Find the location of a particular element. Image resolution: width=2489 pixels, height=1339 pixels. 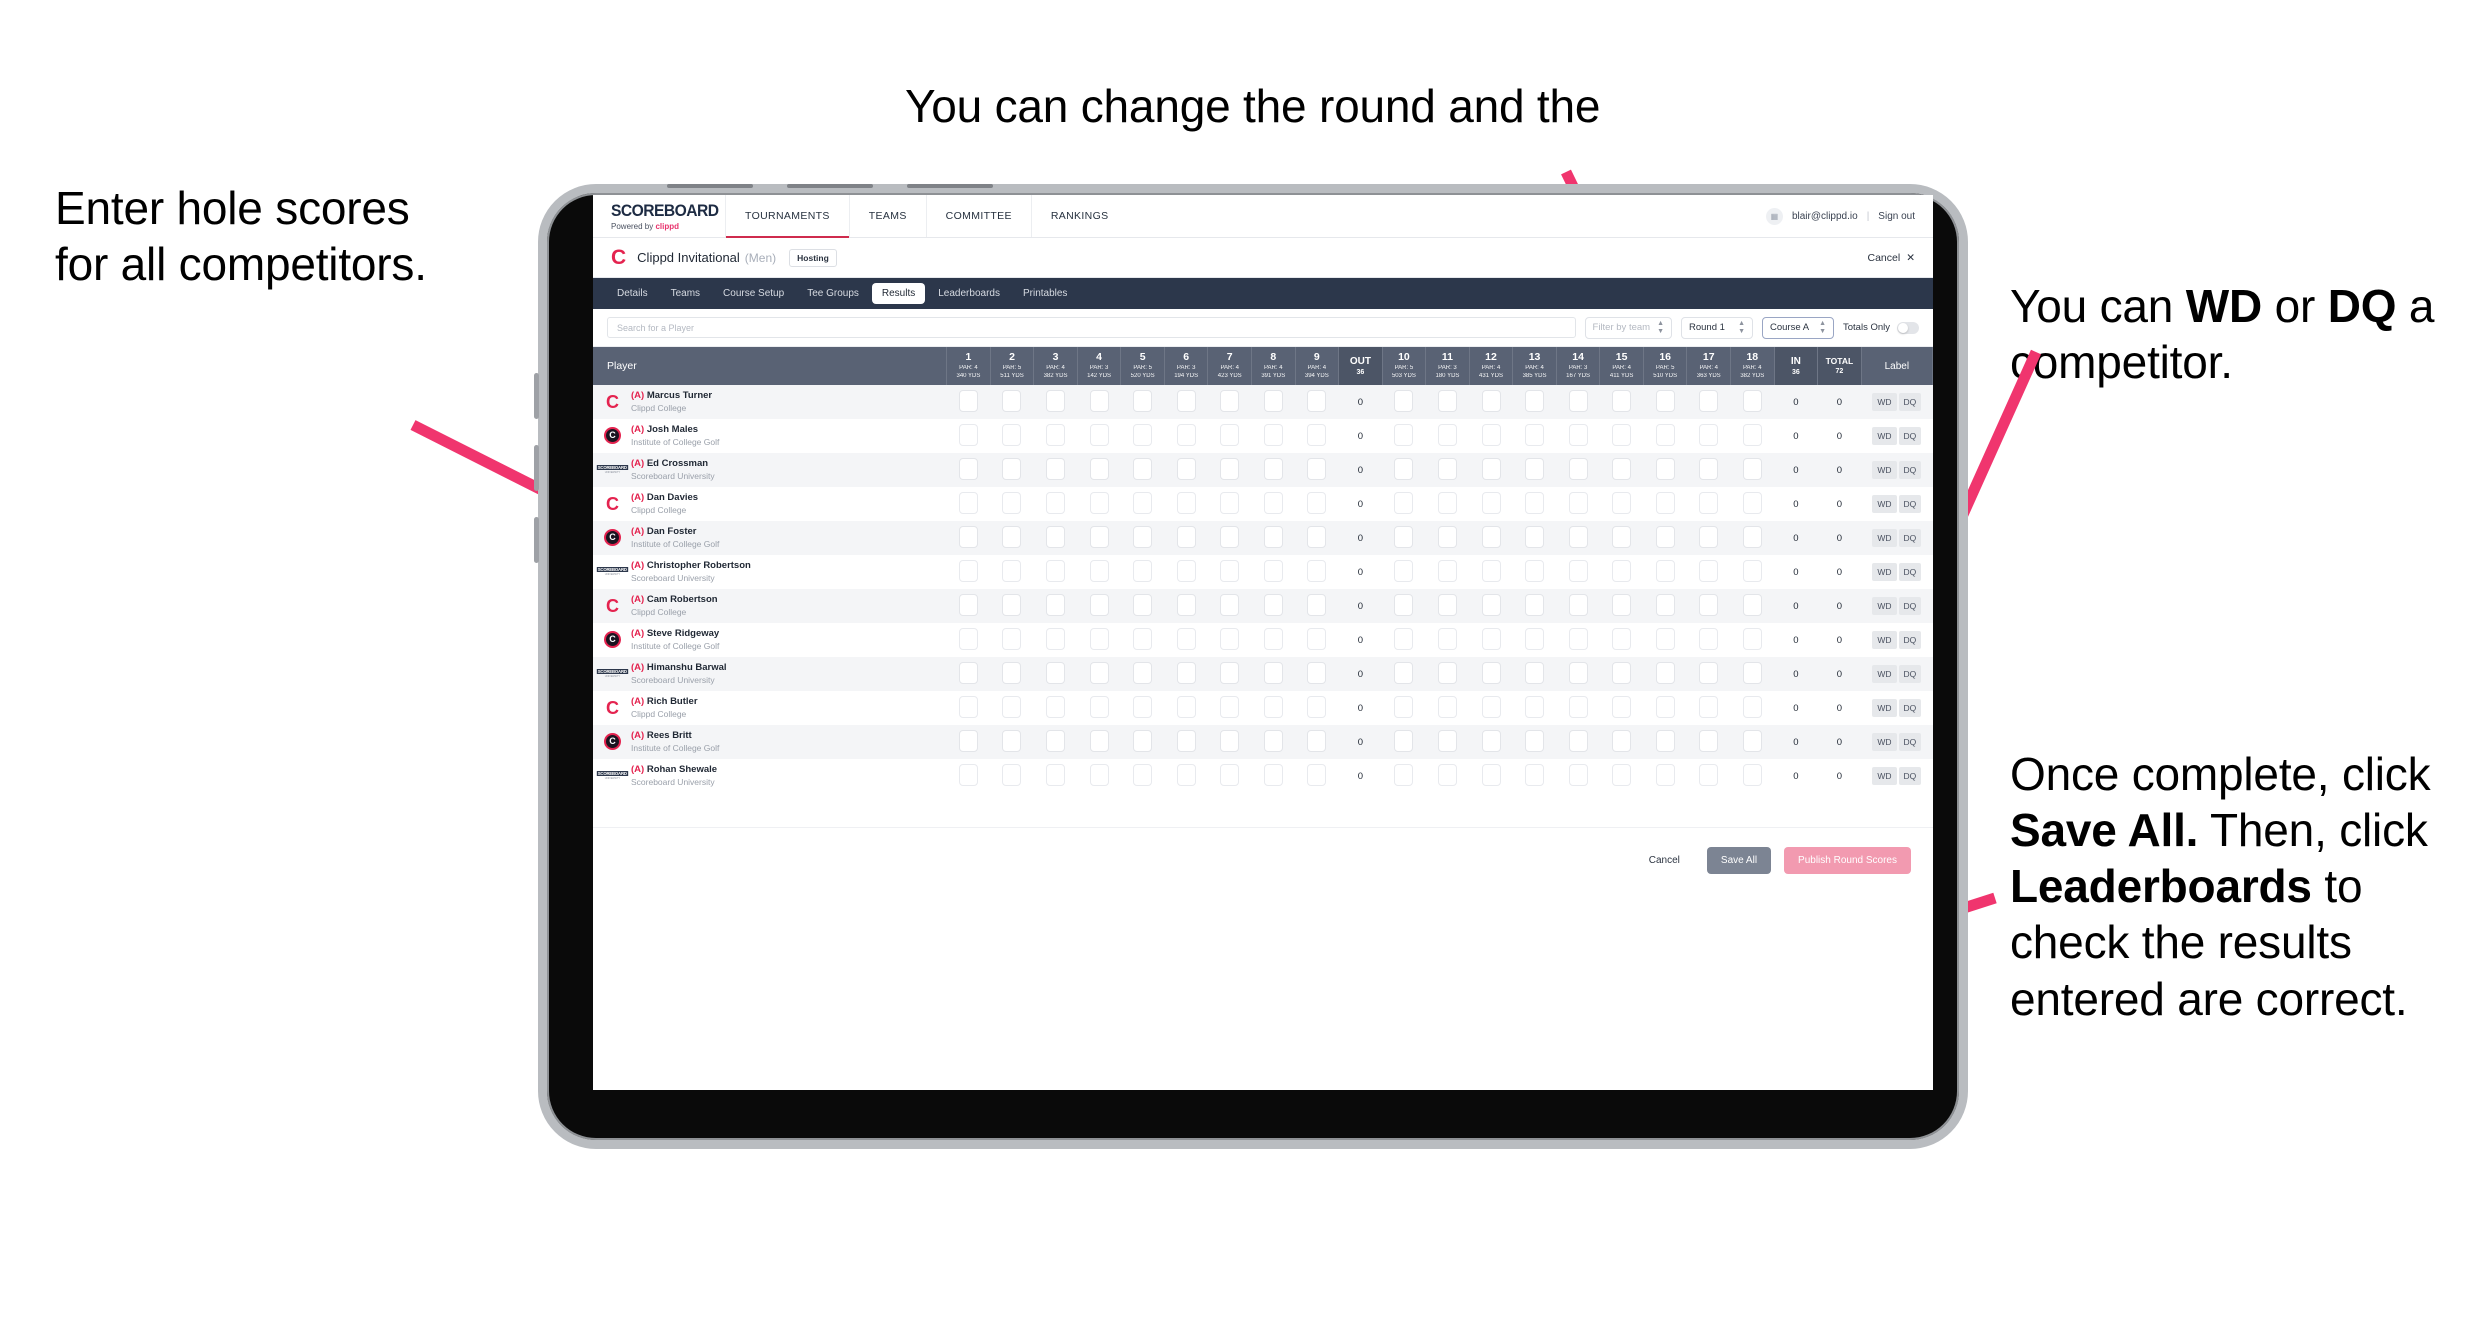

cancel-button: Cancel is located at coordinates (1664, 860).